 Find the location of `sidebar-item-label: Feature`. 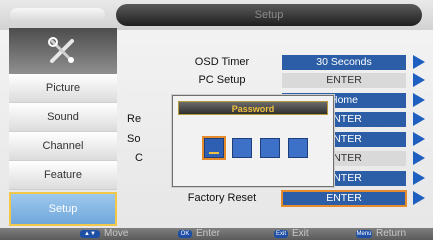

sidebar-item-label: Feature is located at coordinates (63, 175).